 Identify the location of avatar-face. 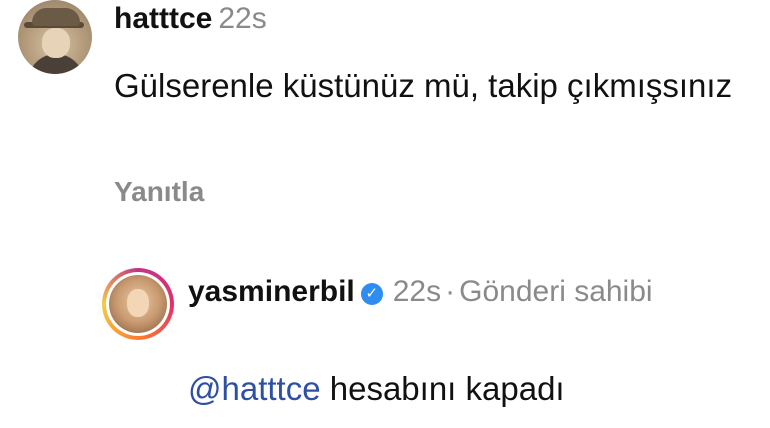
(138, 303).